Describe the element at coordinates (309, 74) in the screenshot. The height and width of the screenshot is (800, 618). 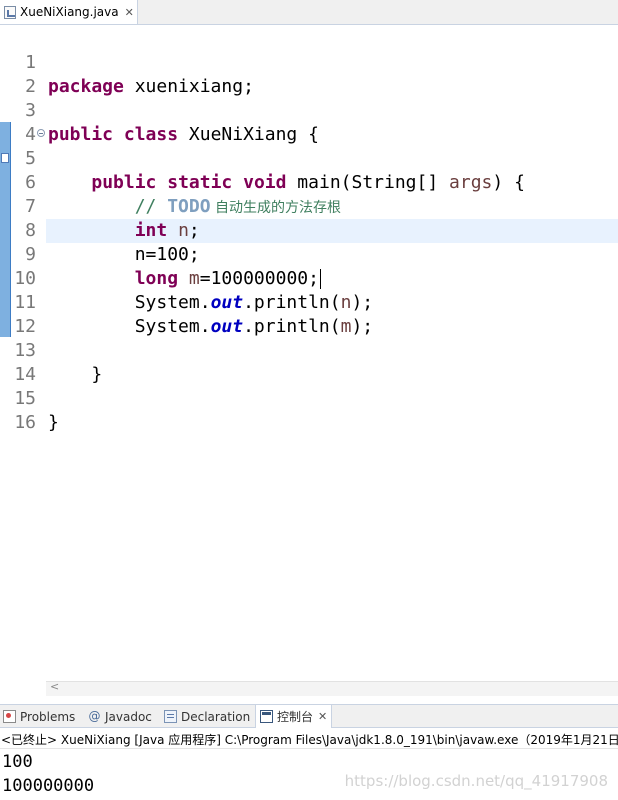
I see `code-line-2: 2` at that location.